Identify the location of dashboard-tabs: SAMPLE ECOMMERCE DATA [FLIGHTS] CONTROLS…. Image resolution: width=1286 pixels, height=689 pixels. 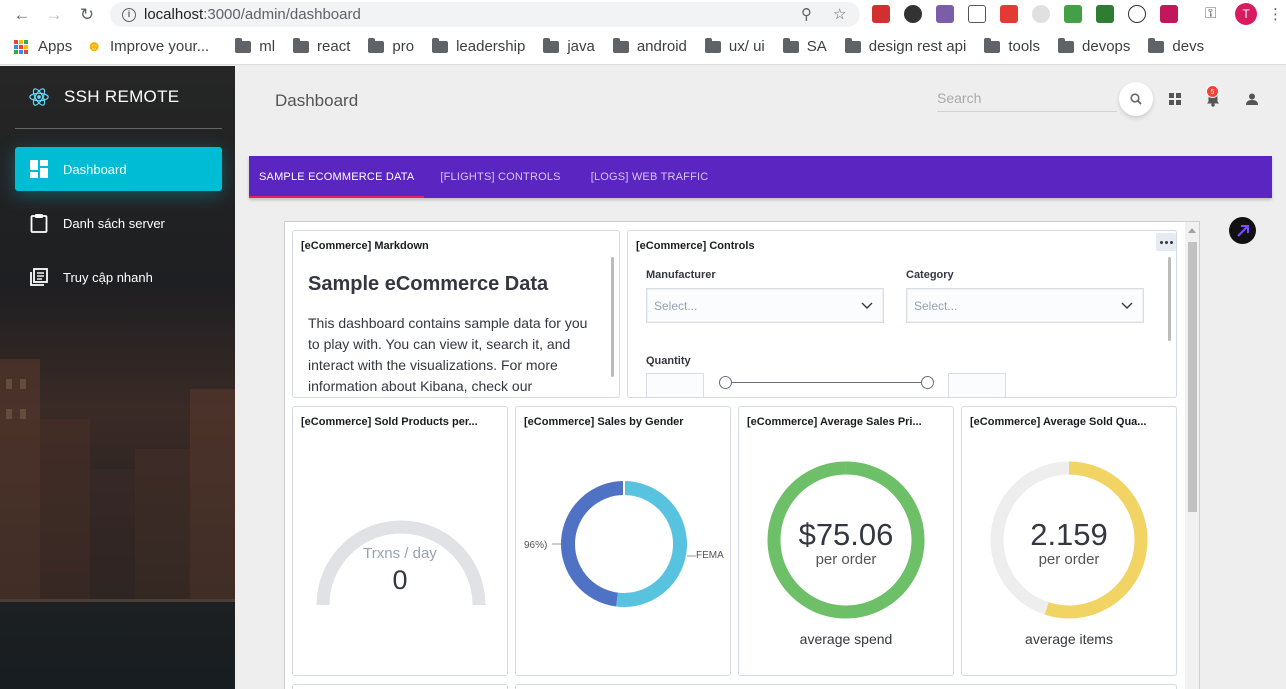
(760, 177).